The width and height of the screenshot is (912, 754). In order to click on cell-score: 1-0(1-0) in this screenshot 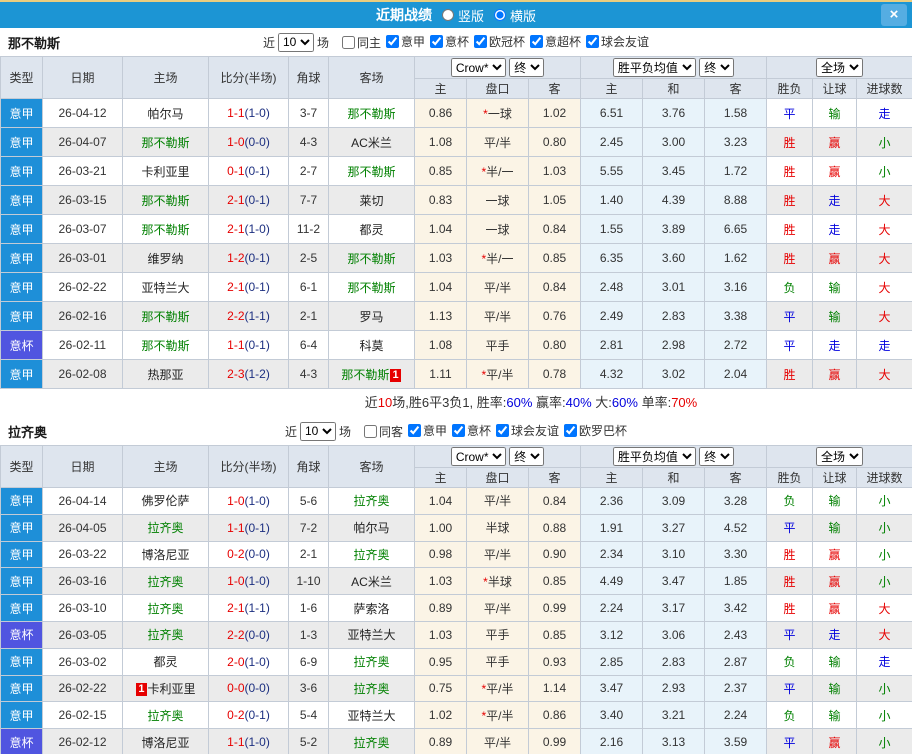, I will do `click(248, 581)`.